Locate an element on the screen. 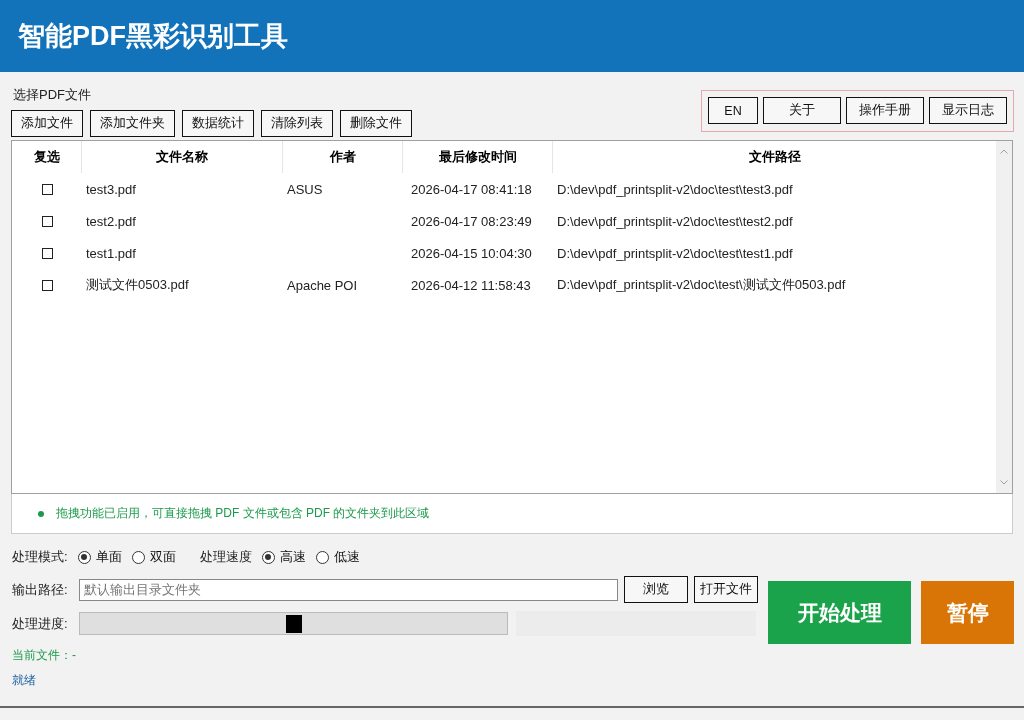 The image size is (1024, 720). column-header: 作者 is located at coordinates (343, 157).